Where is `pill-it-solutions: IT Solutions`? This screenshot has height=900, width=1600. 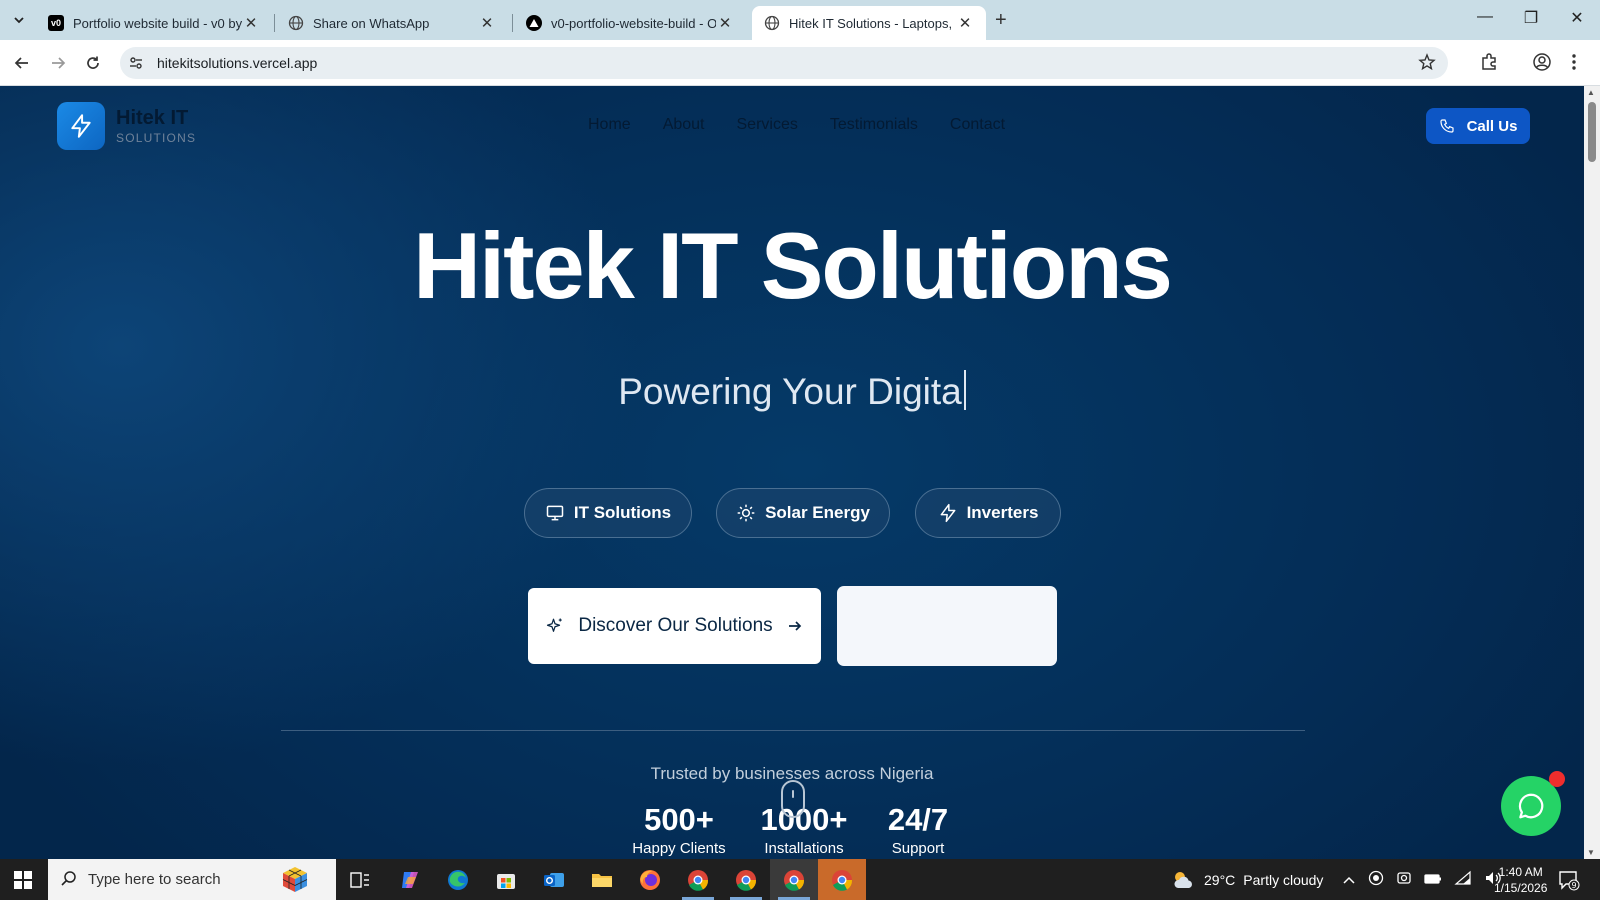 pill-it-solutions: IT Solutions is located at coordinates (608, 513).